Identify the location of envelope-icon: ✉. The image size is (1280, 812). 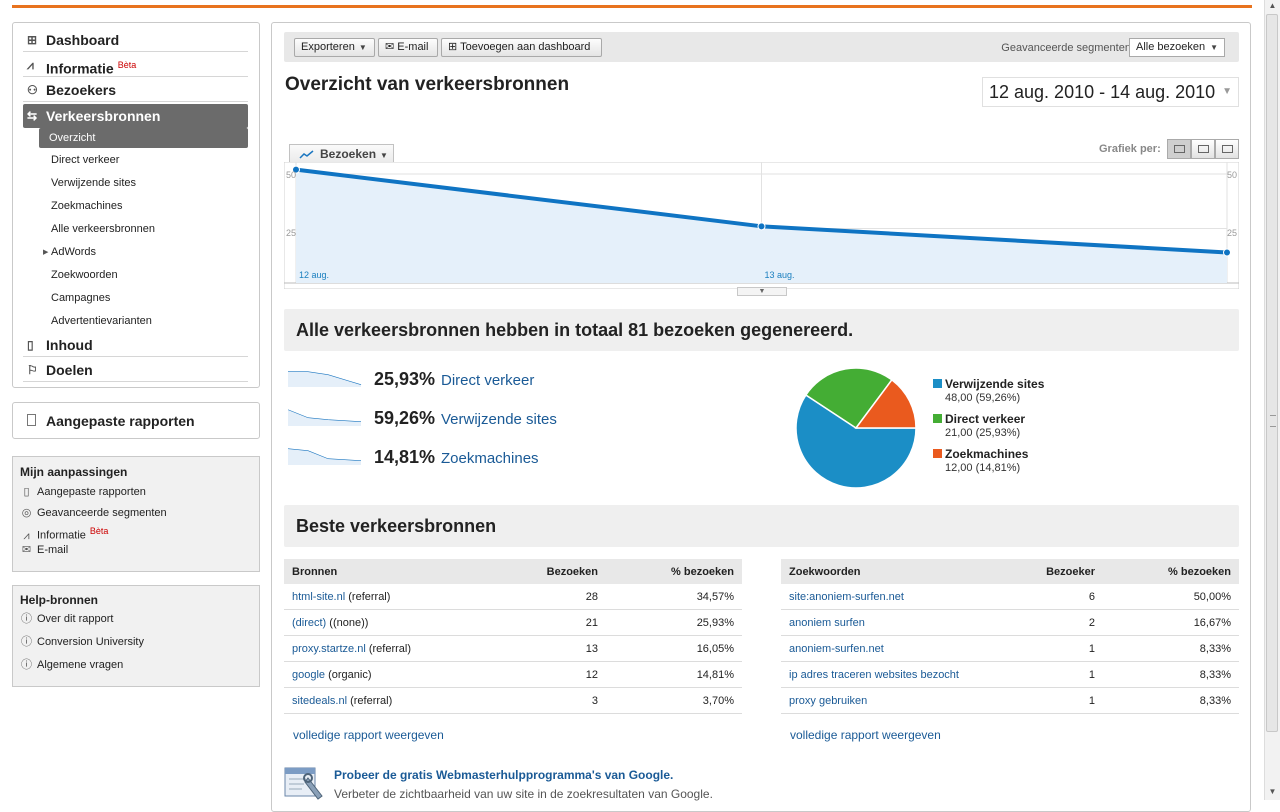
(391, 47).